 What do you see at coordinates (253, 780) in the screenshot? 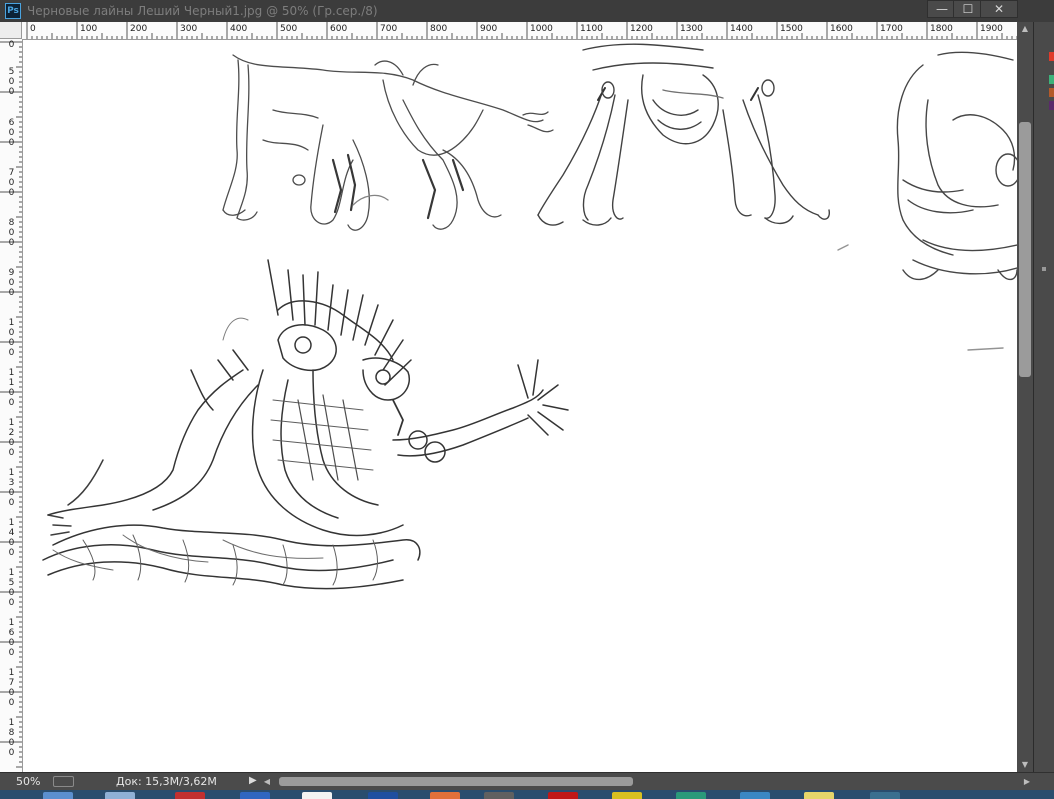
I see `status-menu-arrow-icon: ▶` at bounding box center [253, 780].